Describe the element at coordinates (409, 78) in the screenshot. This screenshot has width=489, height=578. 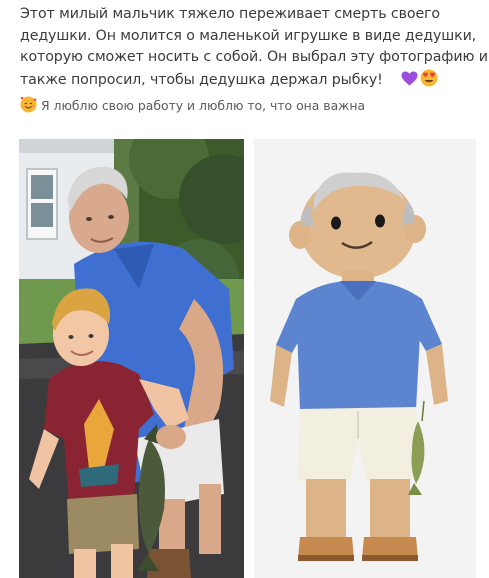
I see `purple-heart-icon` at that location.